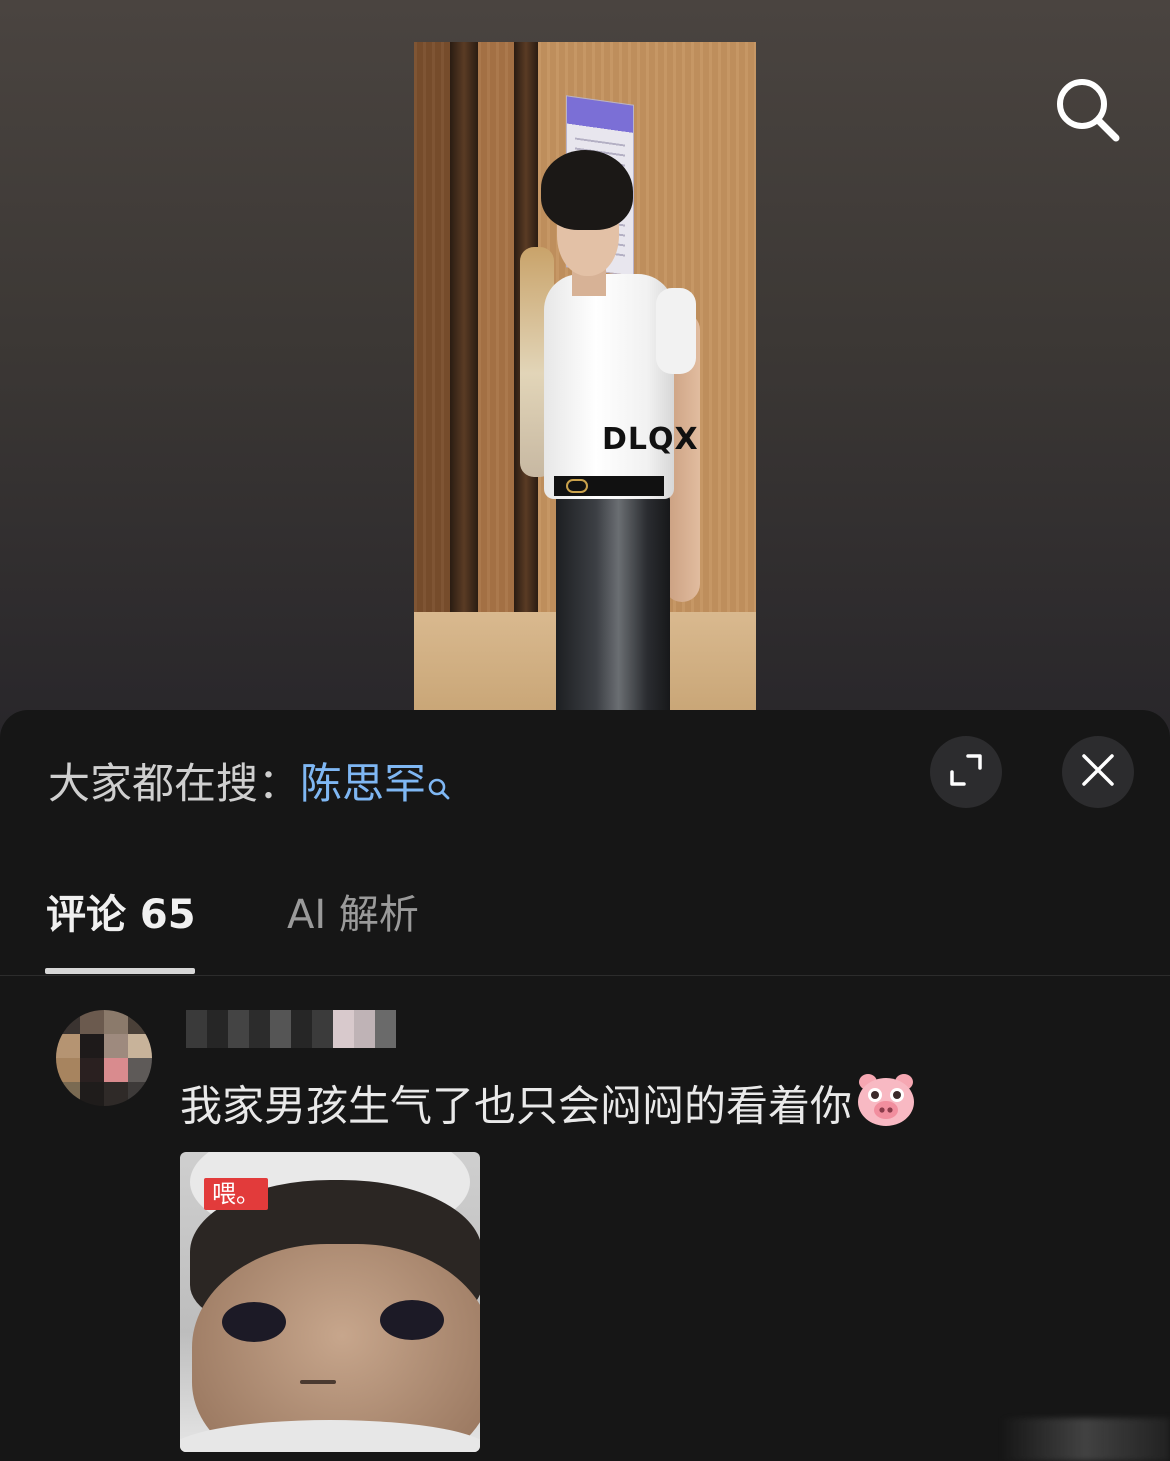  Describe the element at coordinates (587, 190) in the screenshot. I see `person-hair` at that location.